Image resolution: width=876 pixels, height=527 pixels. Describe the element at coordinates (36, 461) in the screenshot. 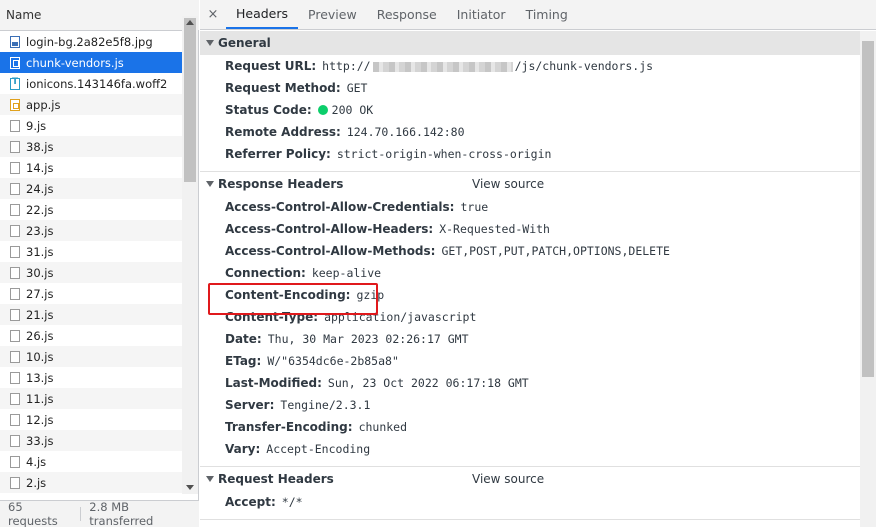

I see `request-name: 4.js` at that location.